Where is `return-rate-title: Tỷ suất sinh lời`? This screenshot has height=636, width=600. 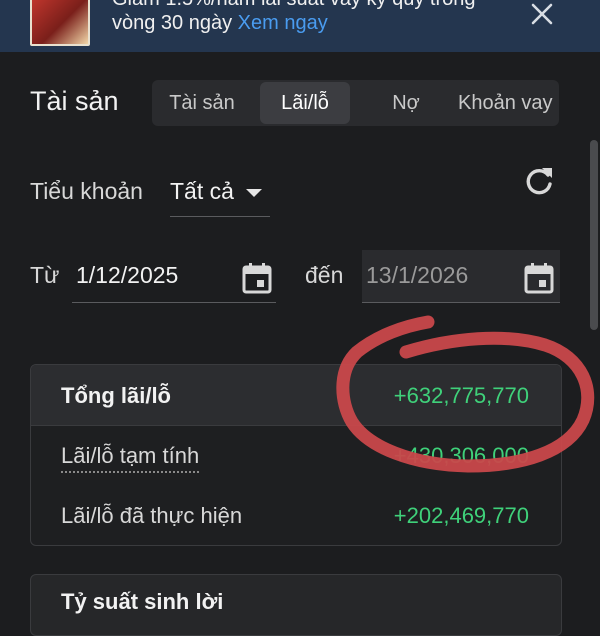
return-rate-title: Tỷ suất sinh lời is located at coordinates (142, 601).